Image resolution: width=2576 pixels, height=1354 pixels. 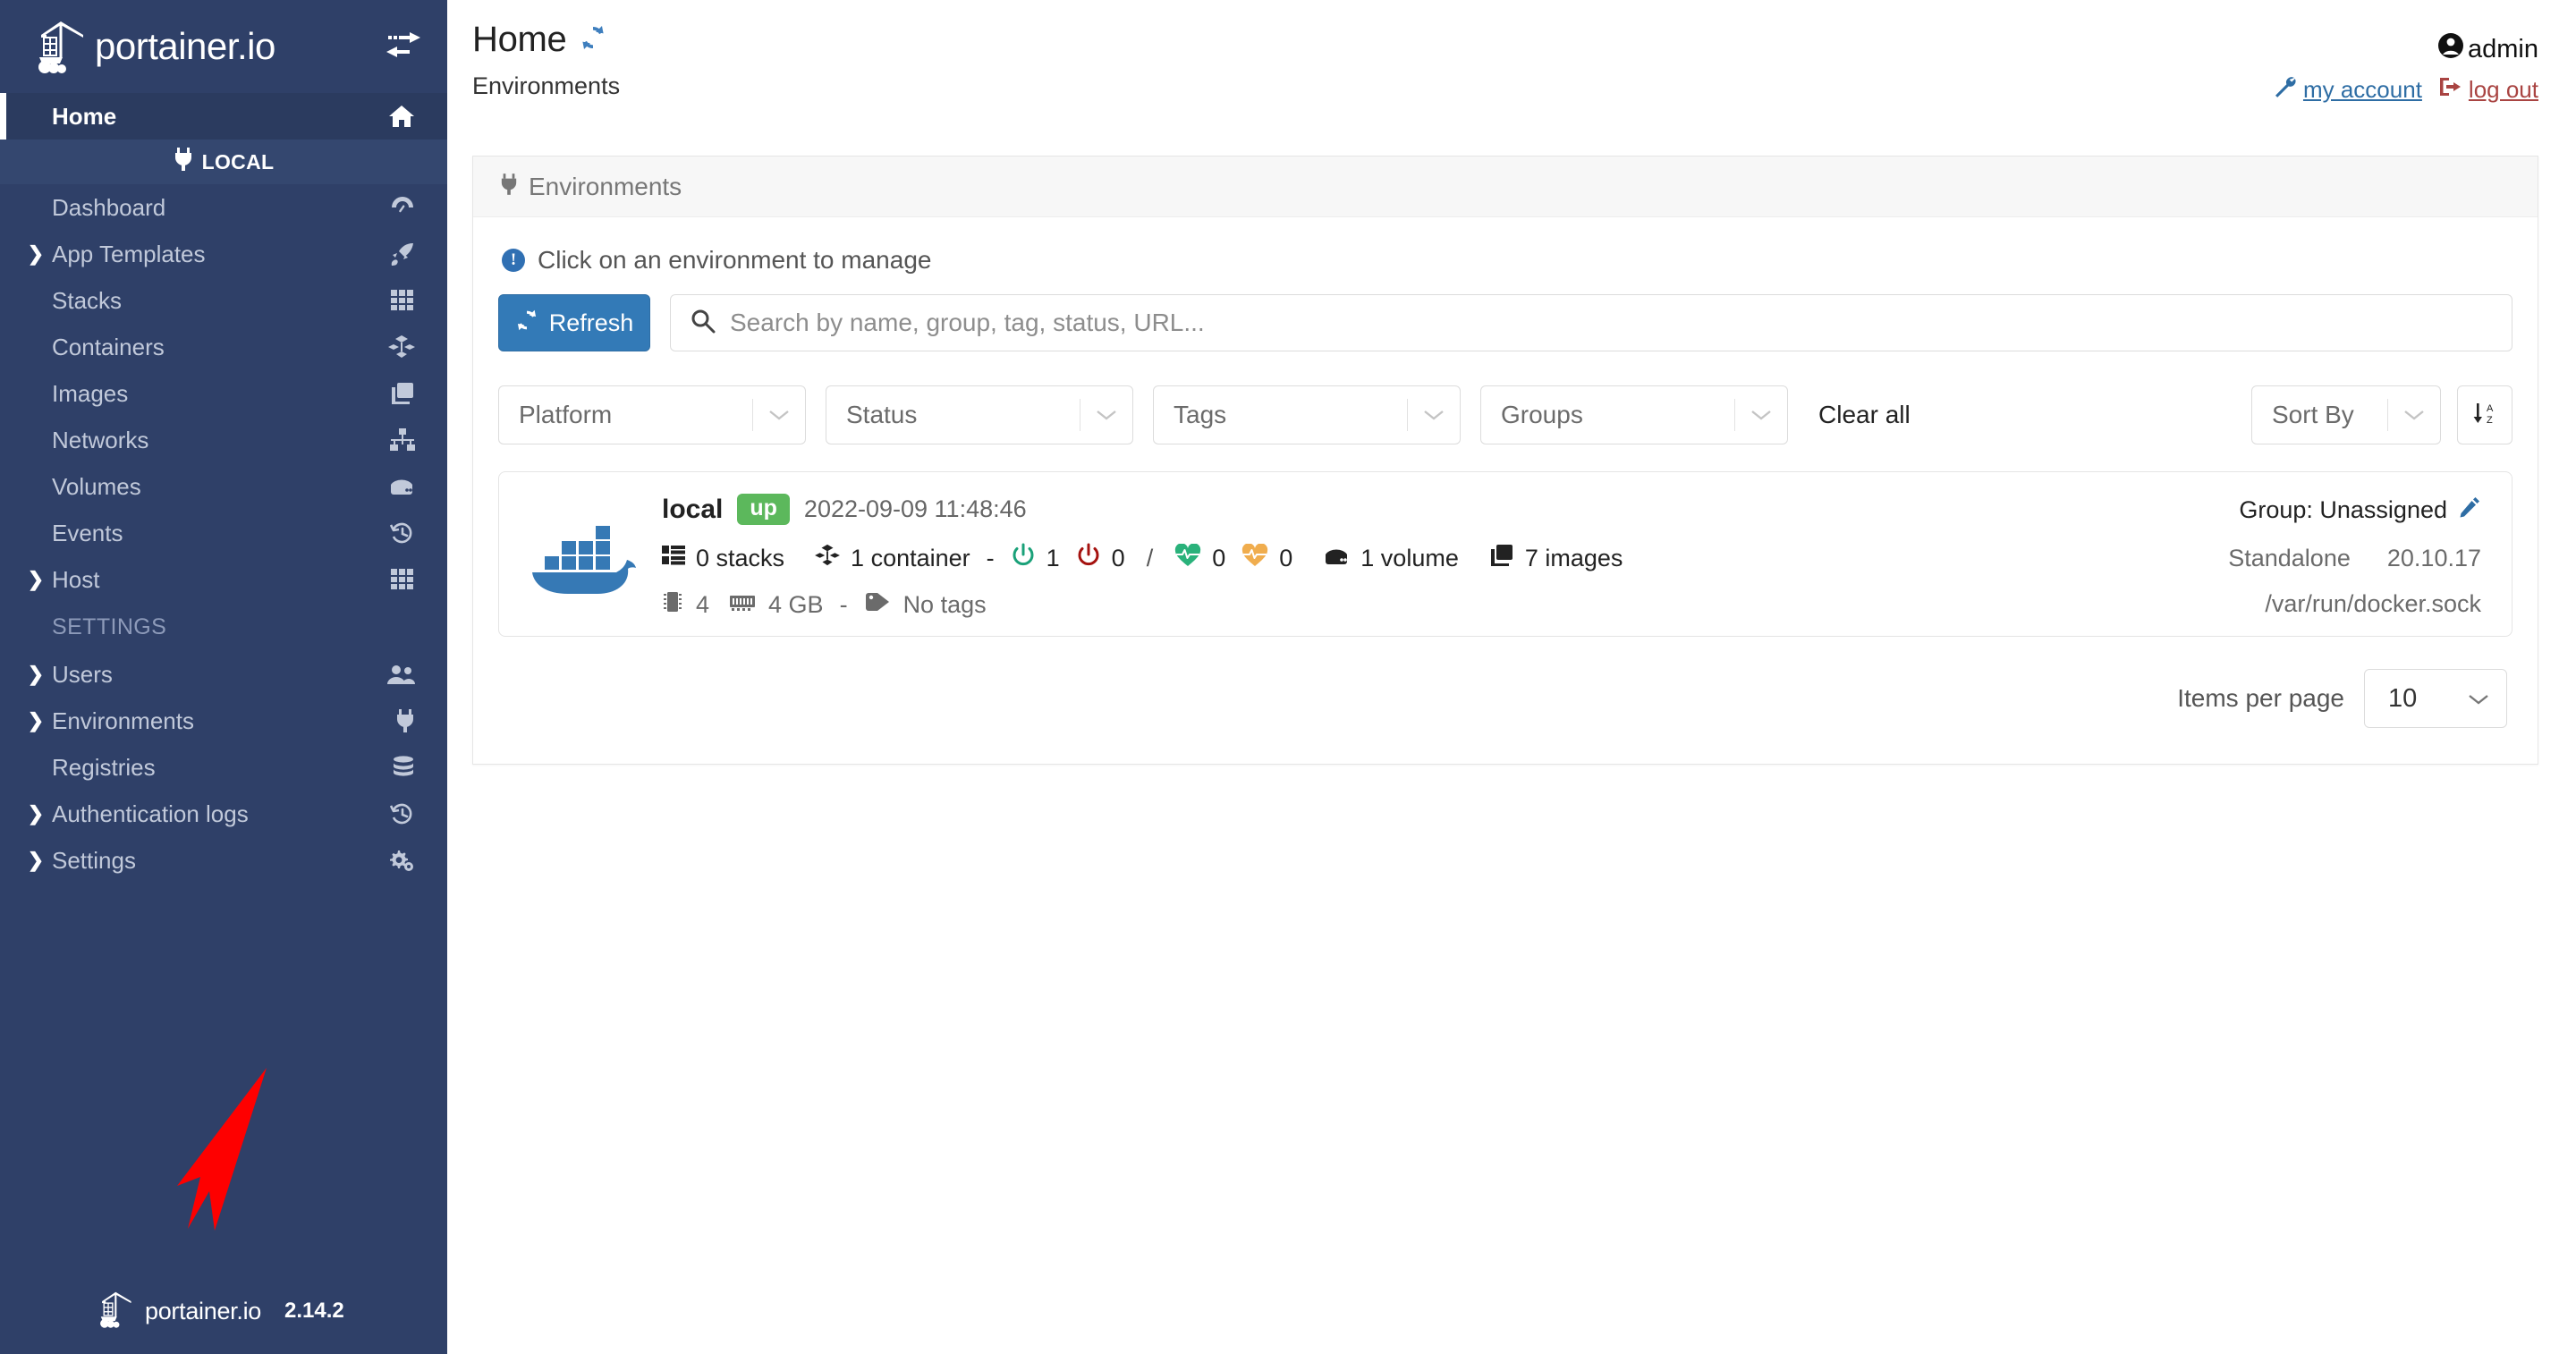 What do you see at coordinates (1200, 414) in the screenshot?
I see `filter-tags-label: Tags` at bounding box center [1200, 414].